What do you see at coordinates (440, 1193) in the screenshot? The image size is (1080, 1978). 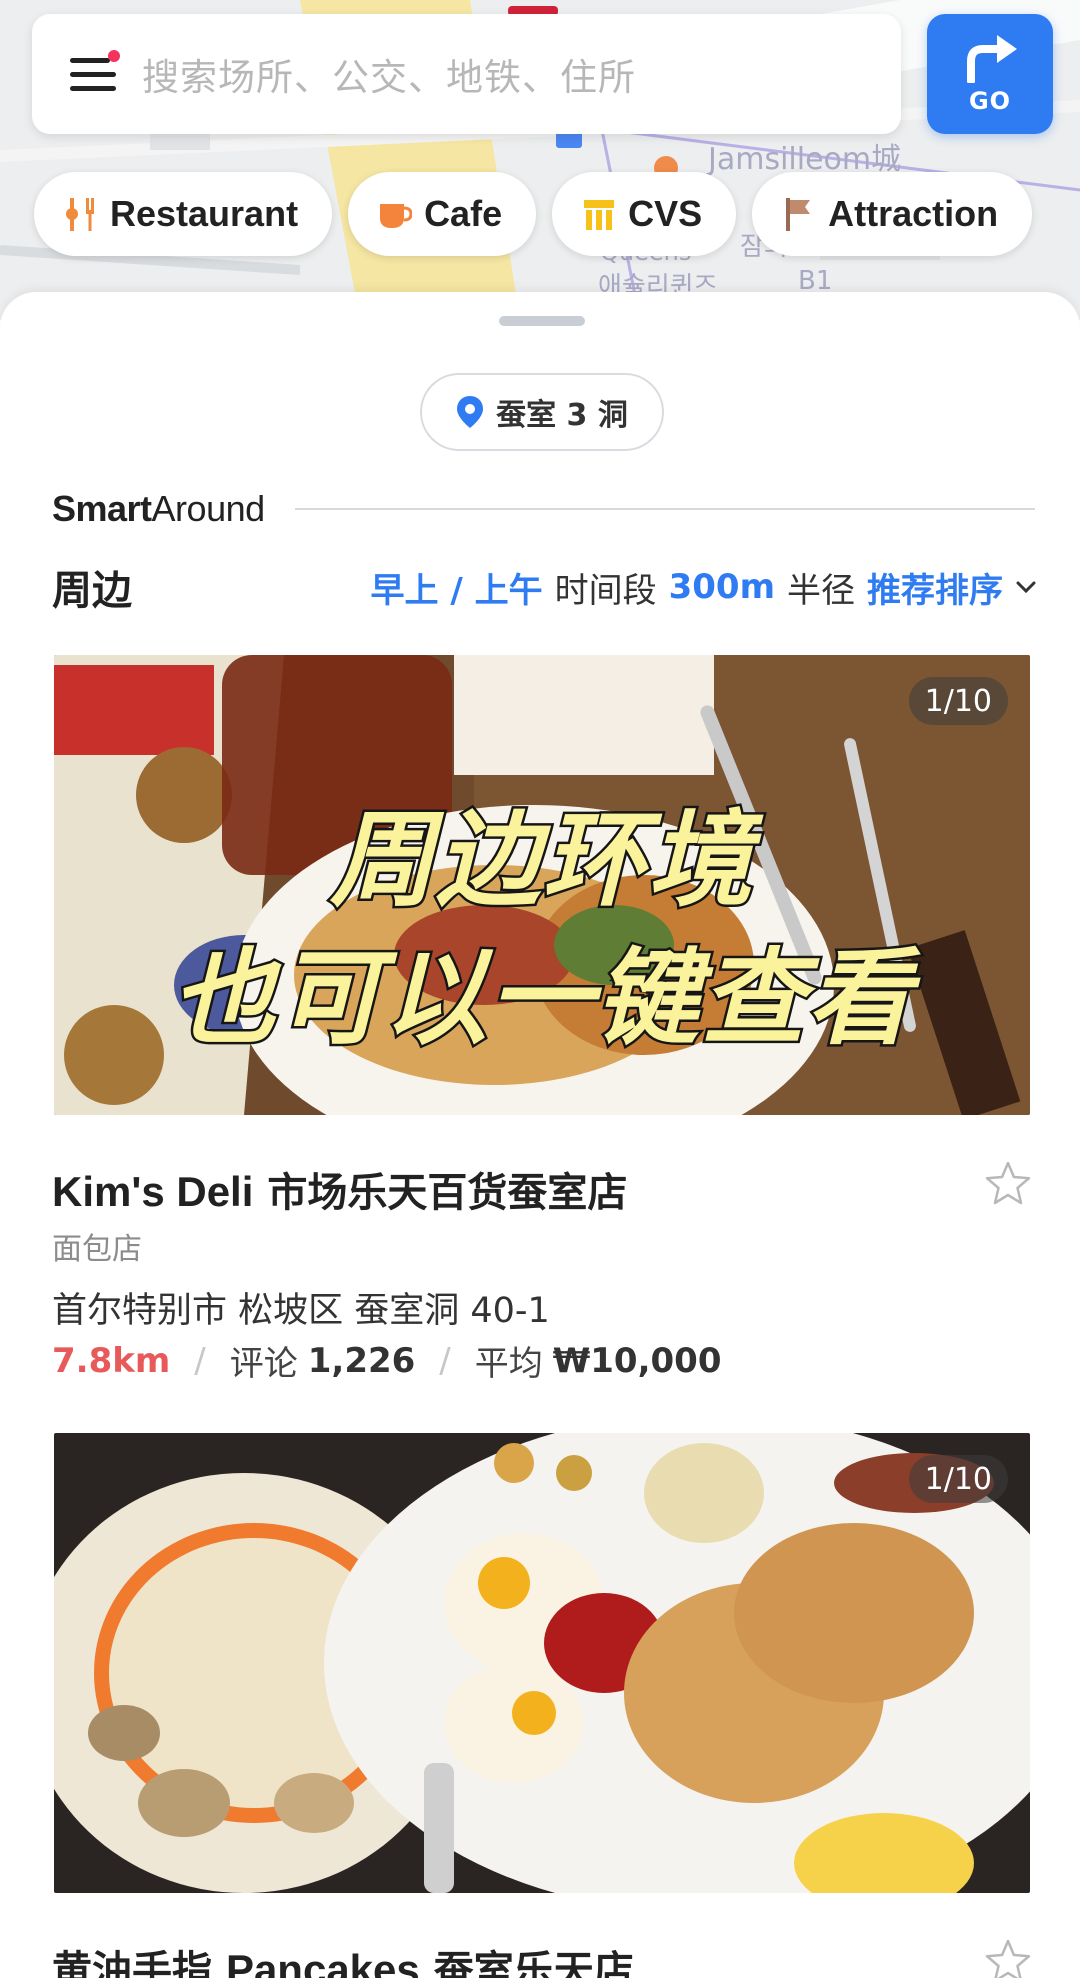 I see `place-name-cjk: 市场乐天百货蚕室店` at bounding box center [440, 1193].